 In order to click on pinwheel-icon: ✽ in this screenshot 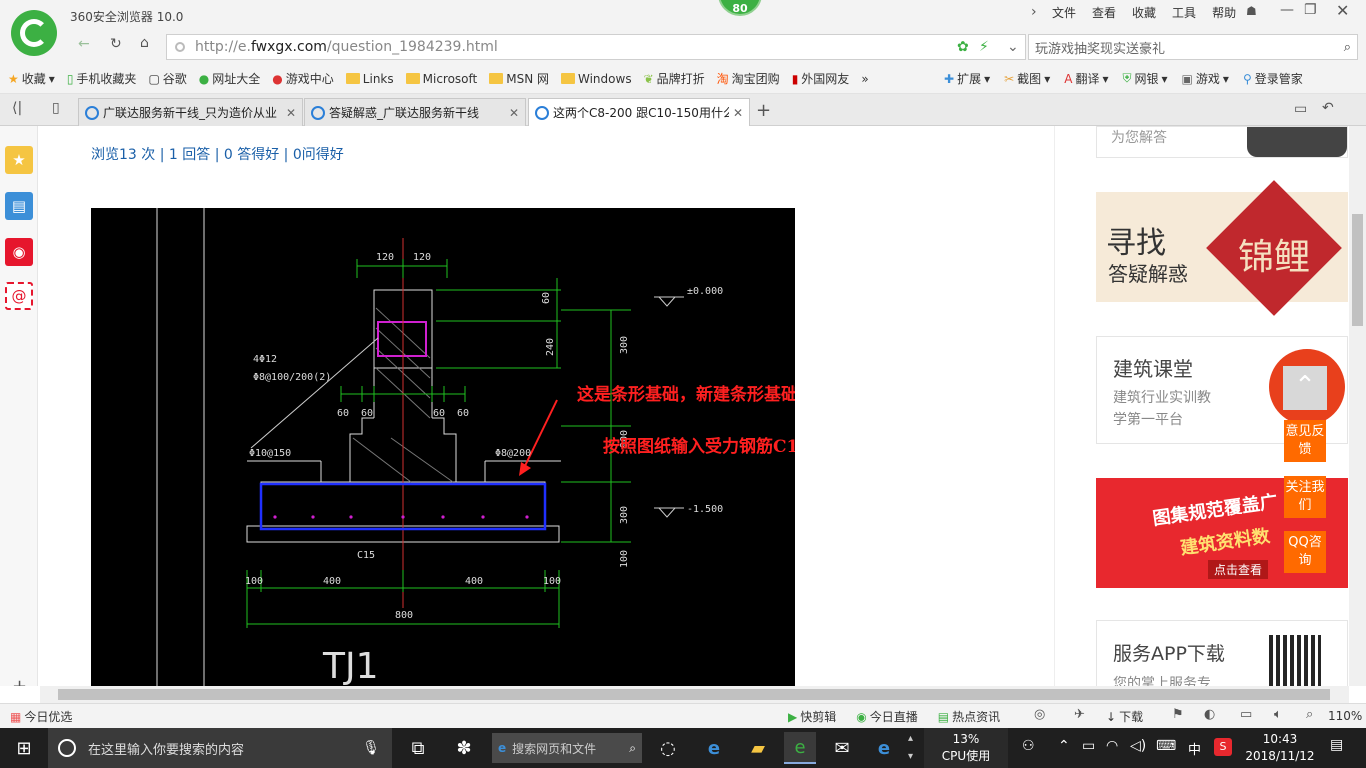, I will do `click(464, 748)`.